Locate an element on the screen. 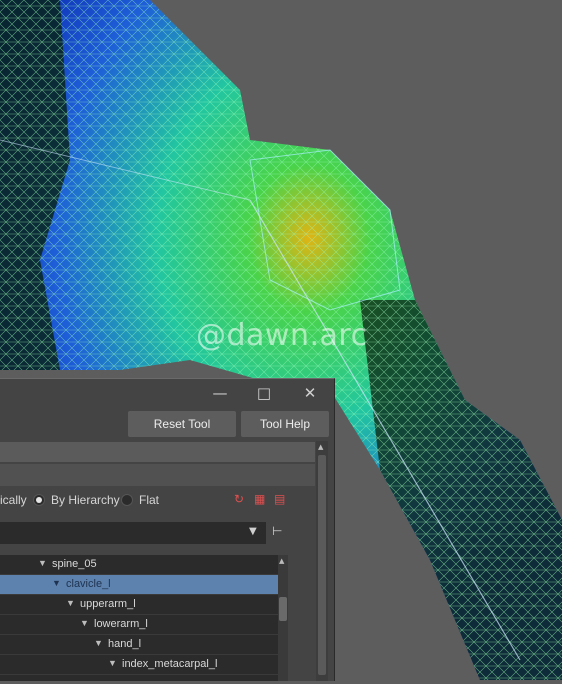  sort-options: ically By Hierarchy Flat ↻ ▦ ▤ is located at coordinates (157, 501).